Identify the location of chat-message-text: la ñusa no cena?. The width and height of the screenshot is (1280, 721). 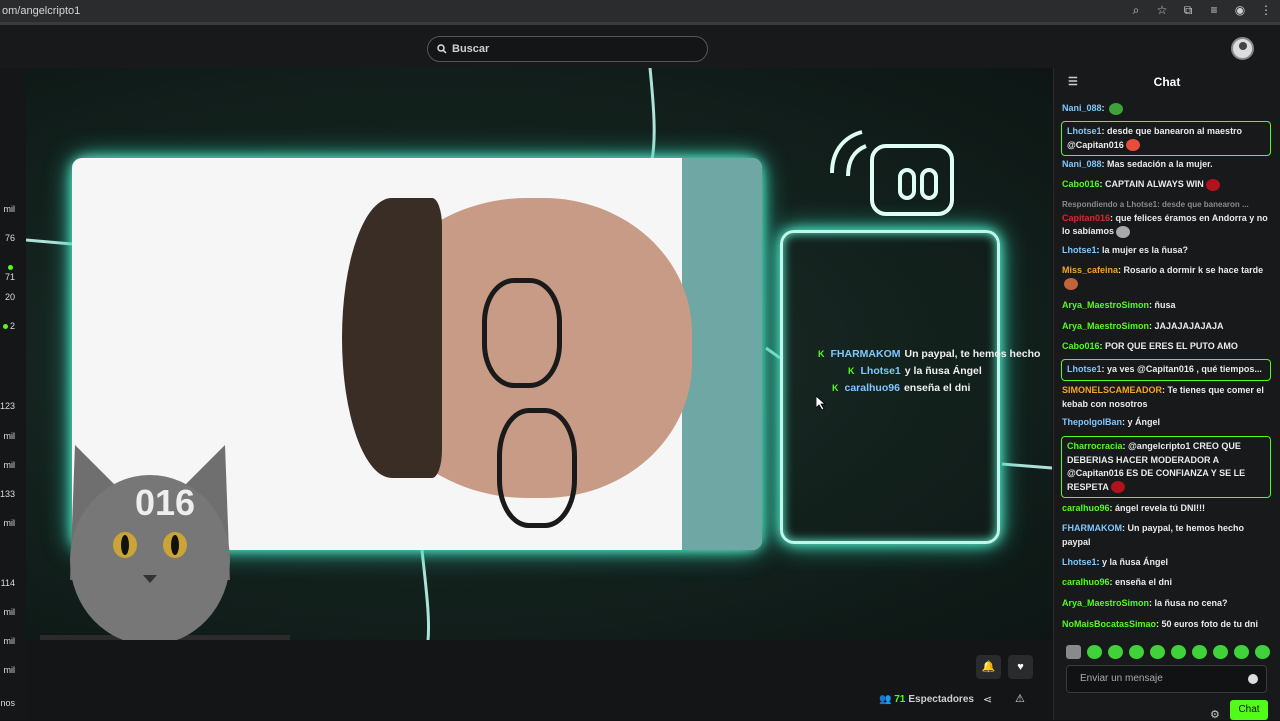
(1191, 603).